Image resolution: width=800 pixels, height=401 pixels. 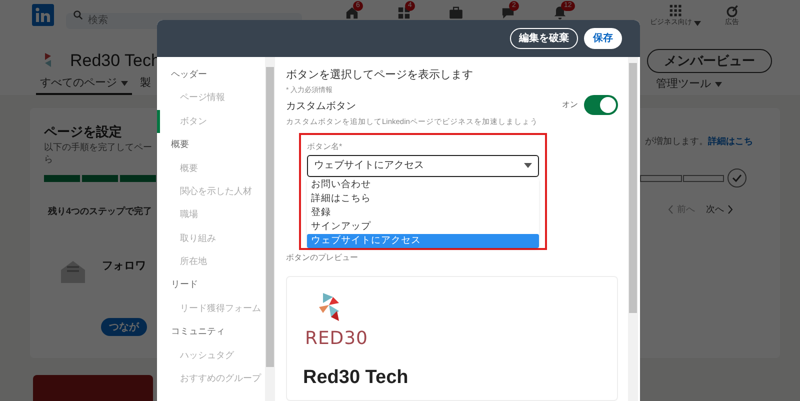 What do you see at coordinates (508, 13) in the screenshot?
I see `chat-bubble-icon` at bounding box center [508, 13].